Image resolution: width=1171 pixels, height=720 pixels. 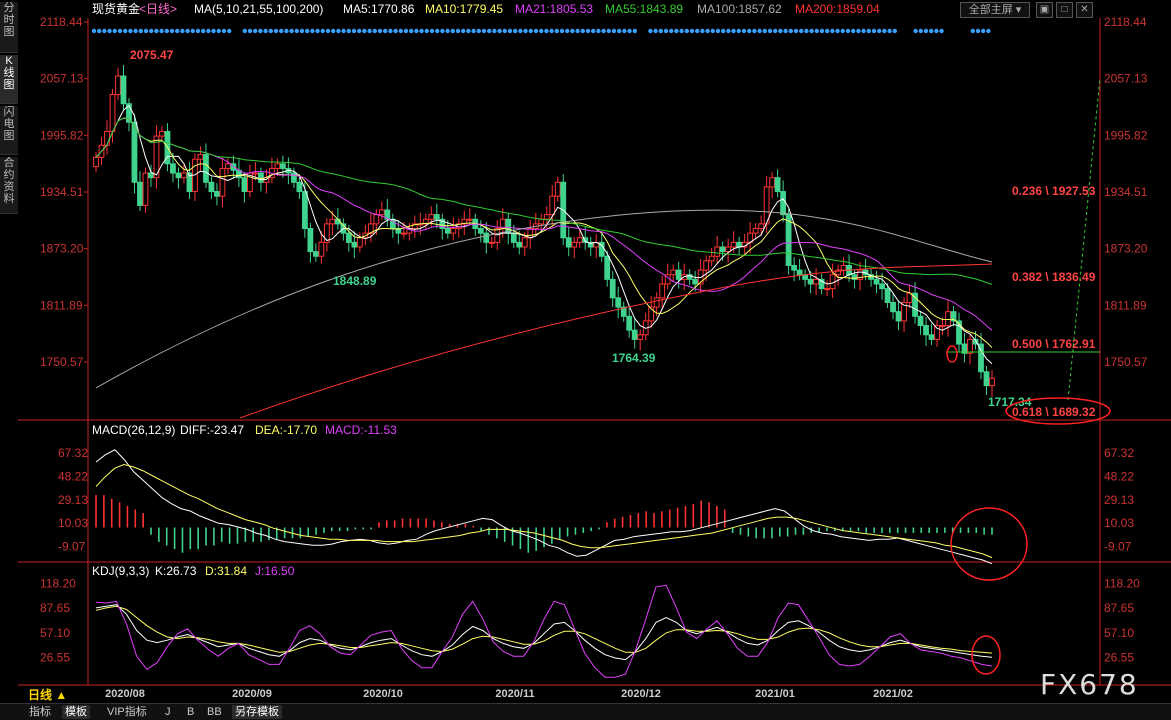 What do you see at coordinates (152, 55) in the screenshot?
I see `high-label: 2075.47` at bounding box center [152, 55].